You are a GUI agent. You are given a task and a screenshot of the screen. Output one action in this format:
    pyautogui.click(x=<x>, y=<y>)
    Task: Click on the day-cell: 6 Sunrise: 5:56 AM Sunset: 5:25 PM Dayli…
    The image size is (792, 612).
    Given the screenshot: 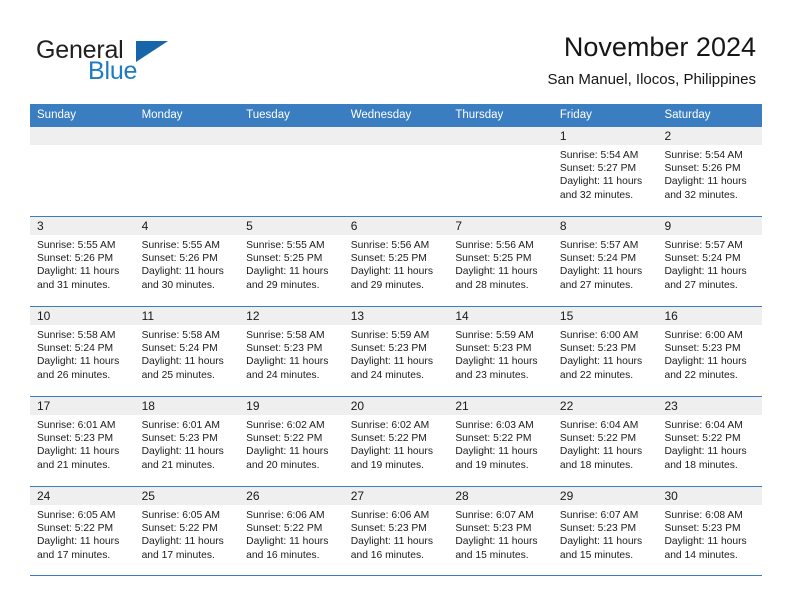 What is the action you would take?
    pyautogui.click(x=396, y=261)
    